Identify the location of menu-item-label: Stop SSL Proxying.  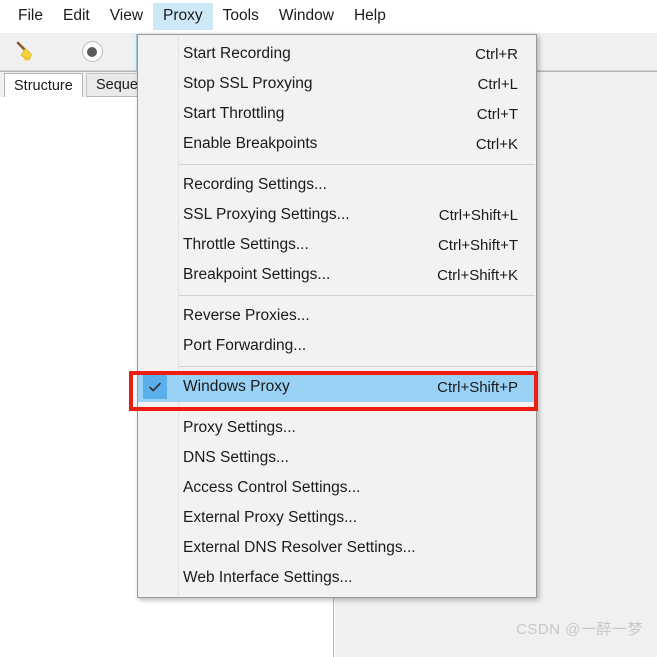
(248, 83).